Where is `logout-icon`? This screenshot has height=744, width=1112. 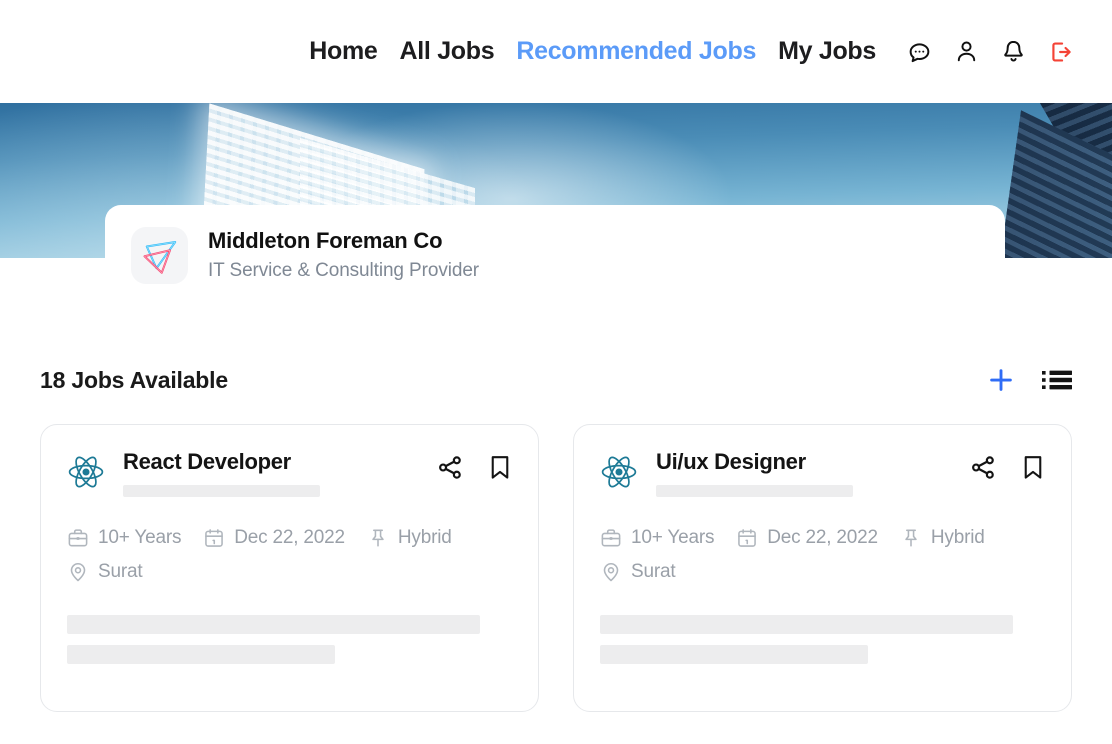
logout-icon is located at coordinates (1060, 51).